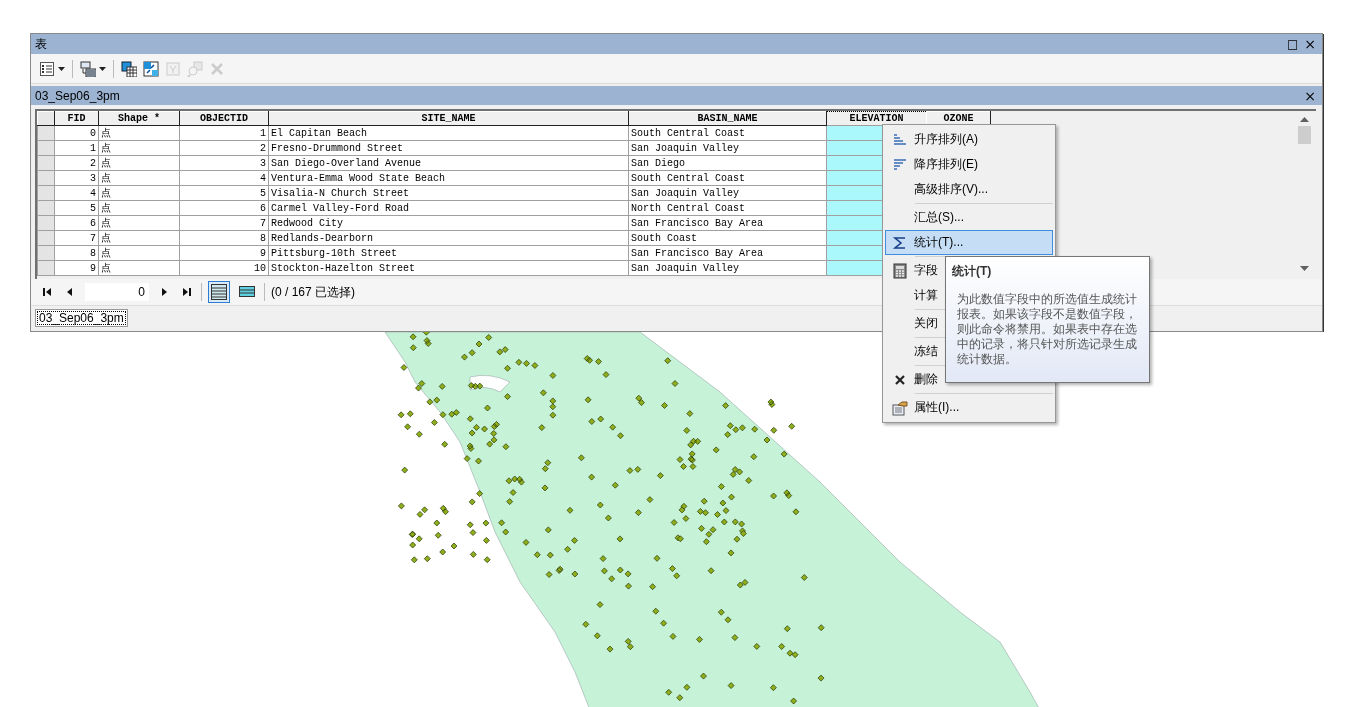 Image resolution: width=1361 pixels, height=707 pixels. Describe the element at coordinates (41, 44) in the screenshot. I see `window-title: 表` at that location.